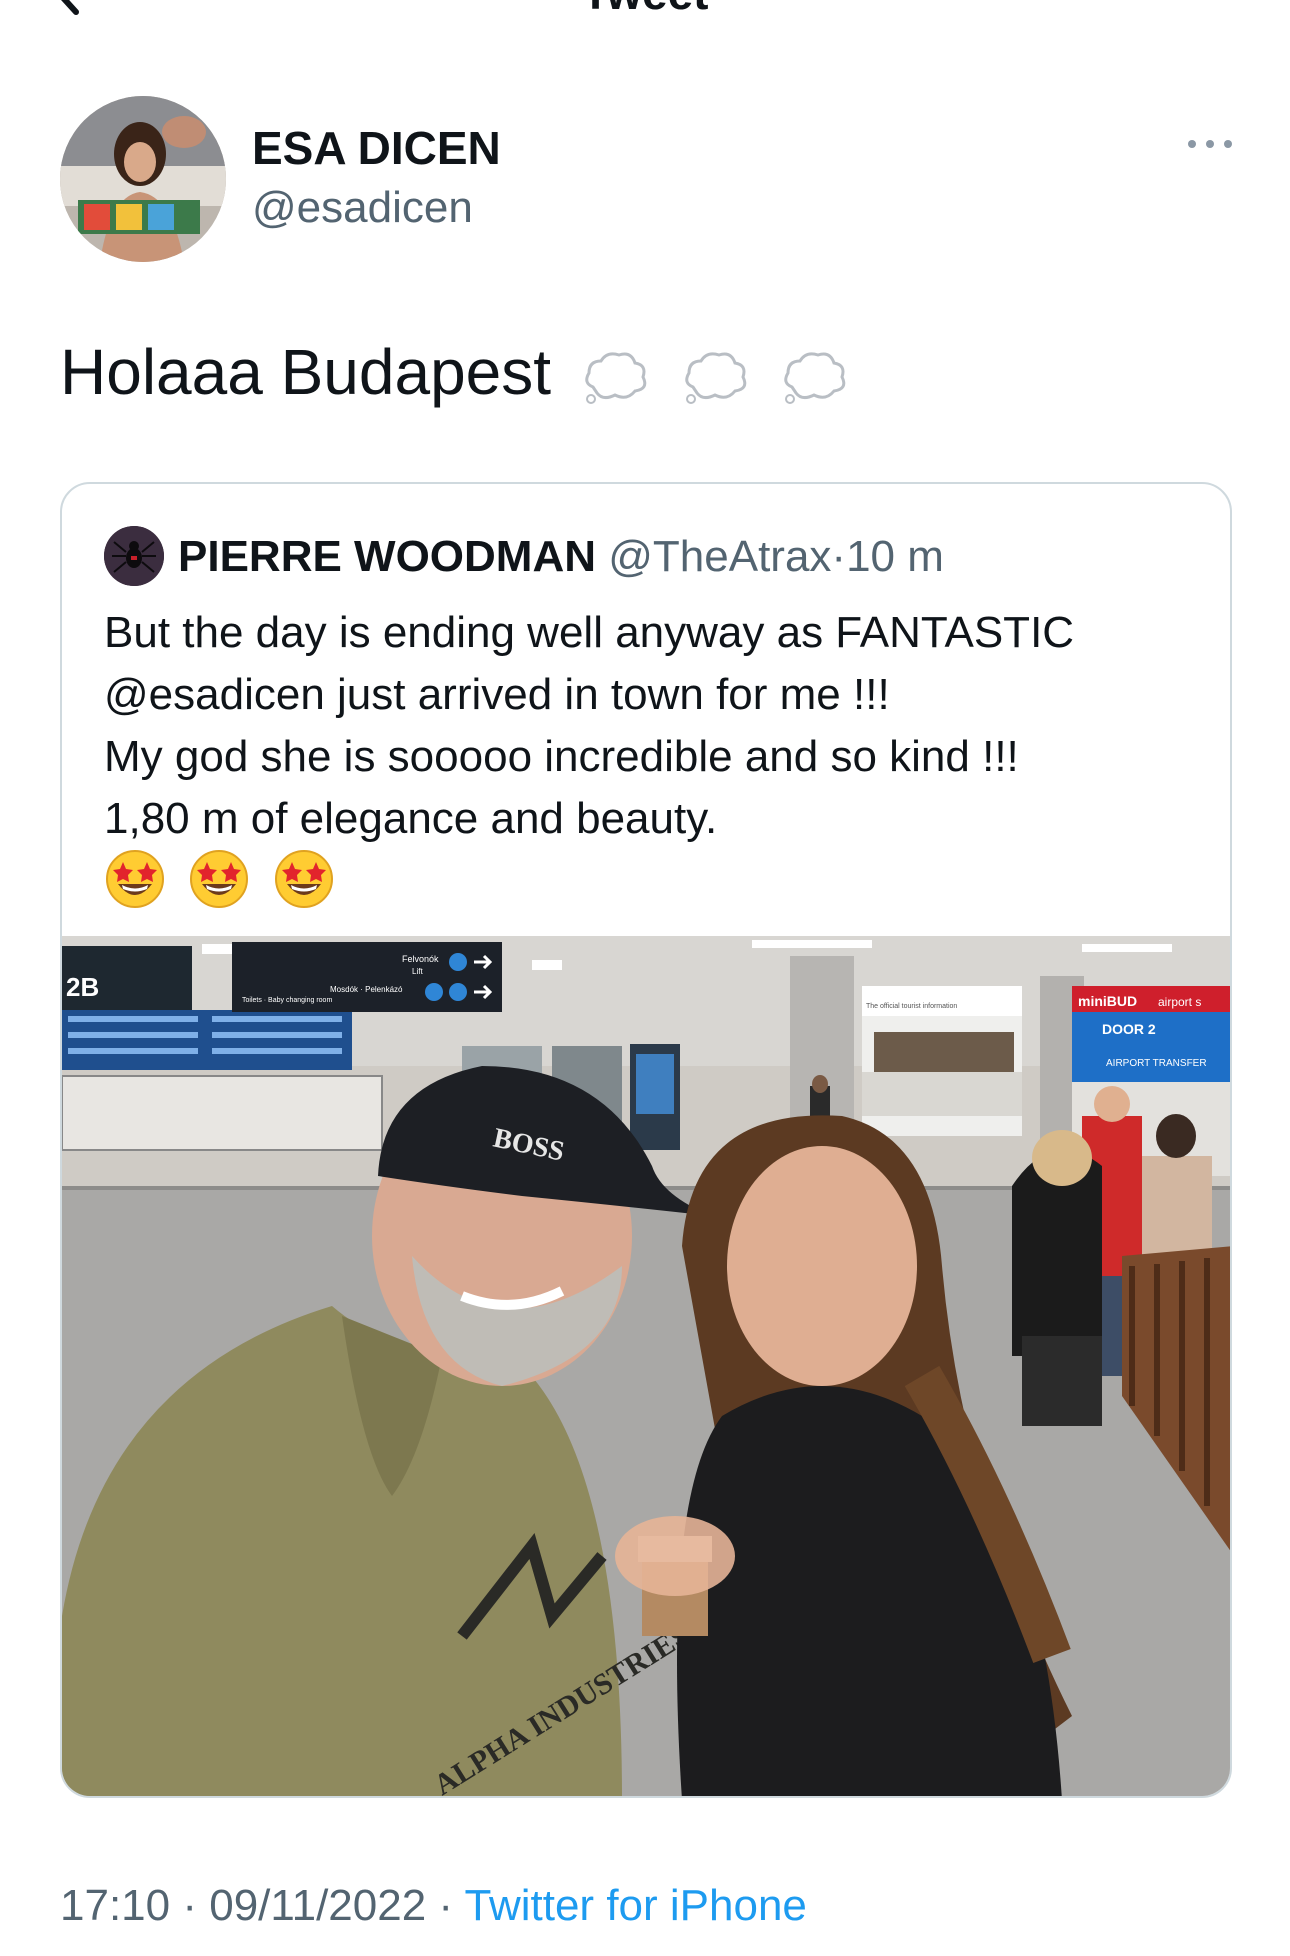  Describe the element at coordinates (387, 556) in the screenshot. I see `quoted-author-name: PIERRE WOODMAN` at that location.